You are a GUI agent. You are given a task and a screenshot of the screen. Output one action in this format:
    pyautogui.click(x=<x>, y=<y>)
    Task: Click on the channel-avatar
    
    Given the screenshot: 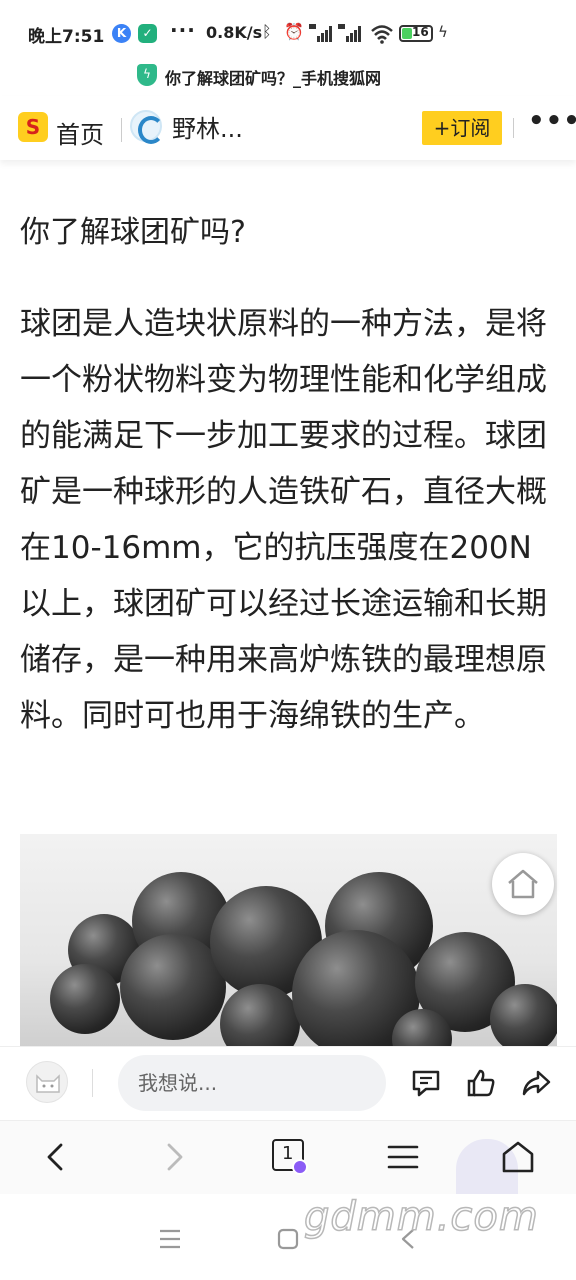 What is the action you would take?
    pyautogui.click(x=147, y=127)
    